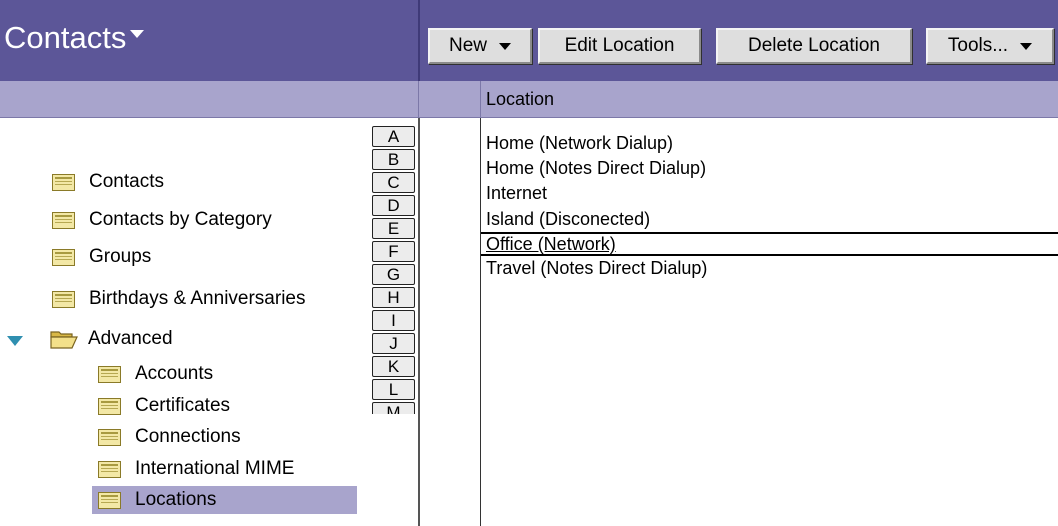 Image resolution: width=1058 pixels, height=526 pixels. Describe the element at coordinates (197, 298) in the screenshot. I see `nav-item-label: Birthdays & Anniversaries` at that location.